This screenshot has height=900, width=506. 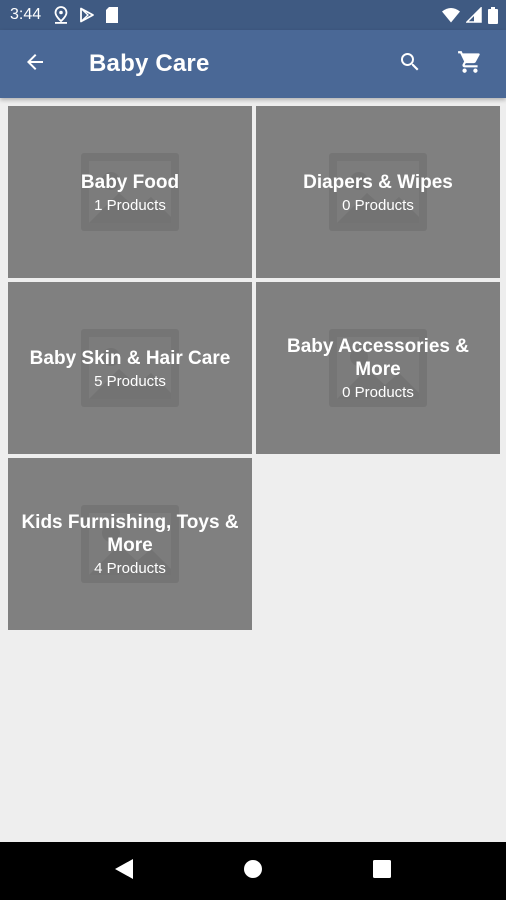 I want to click on search-icon, so click(x=410, y=64).